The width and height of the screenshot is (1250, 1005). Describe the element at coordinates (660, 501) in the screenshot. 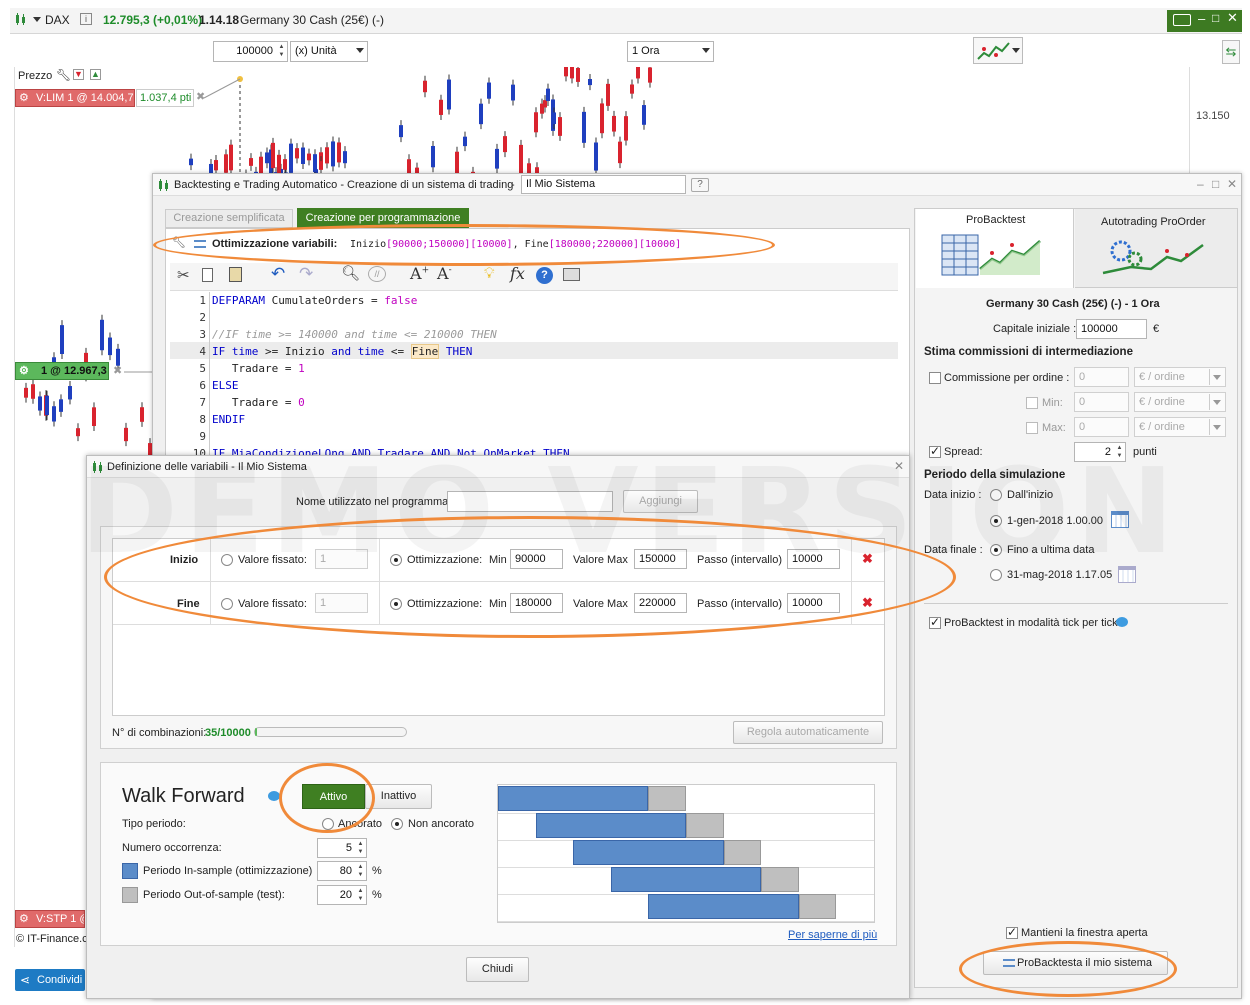

I see `add-variable-button: Aggiungi` at that location.